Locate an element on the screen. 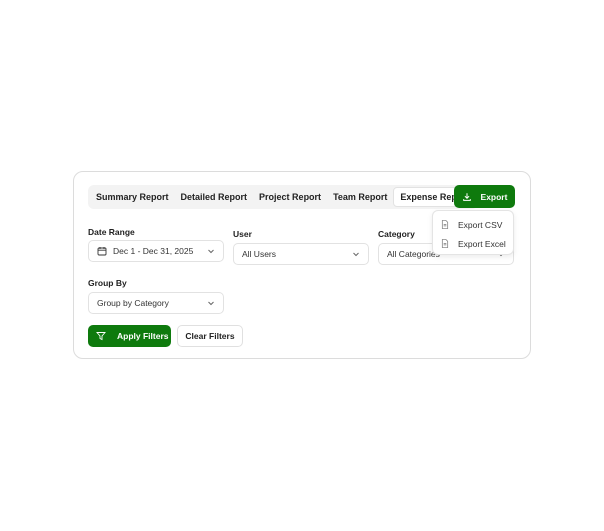 Image resolution: width=604 pixels, height=531 pixels. export-excel-label: Export Excel is located at coordinates (482, 243).